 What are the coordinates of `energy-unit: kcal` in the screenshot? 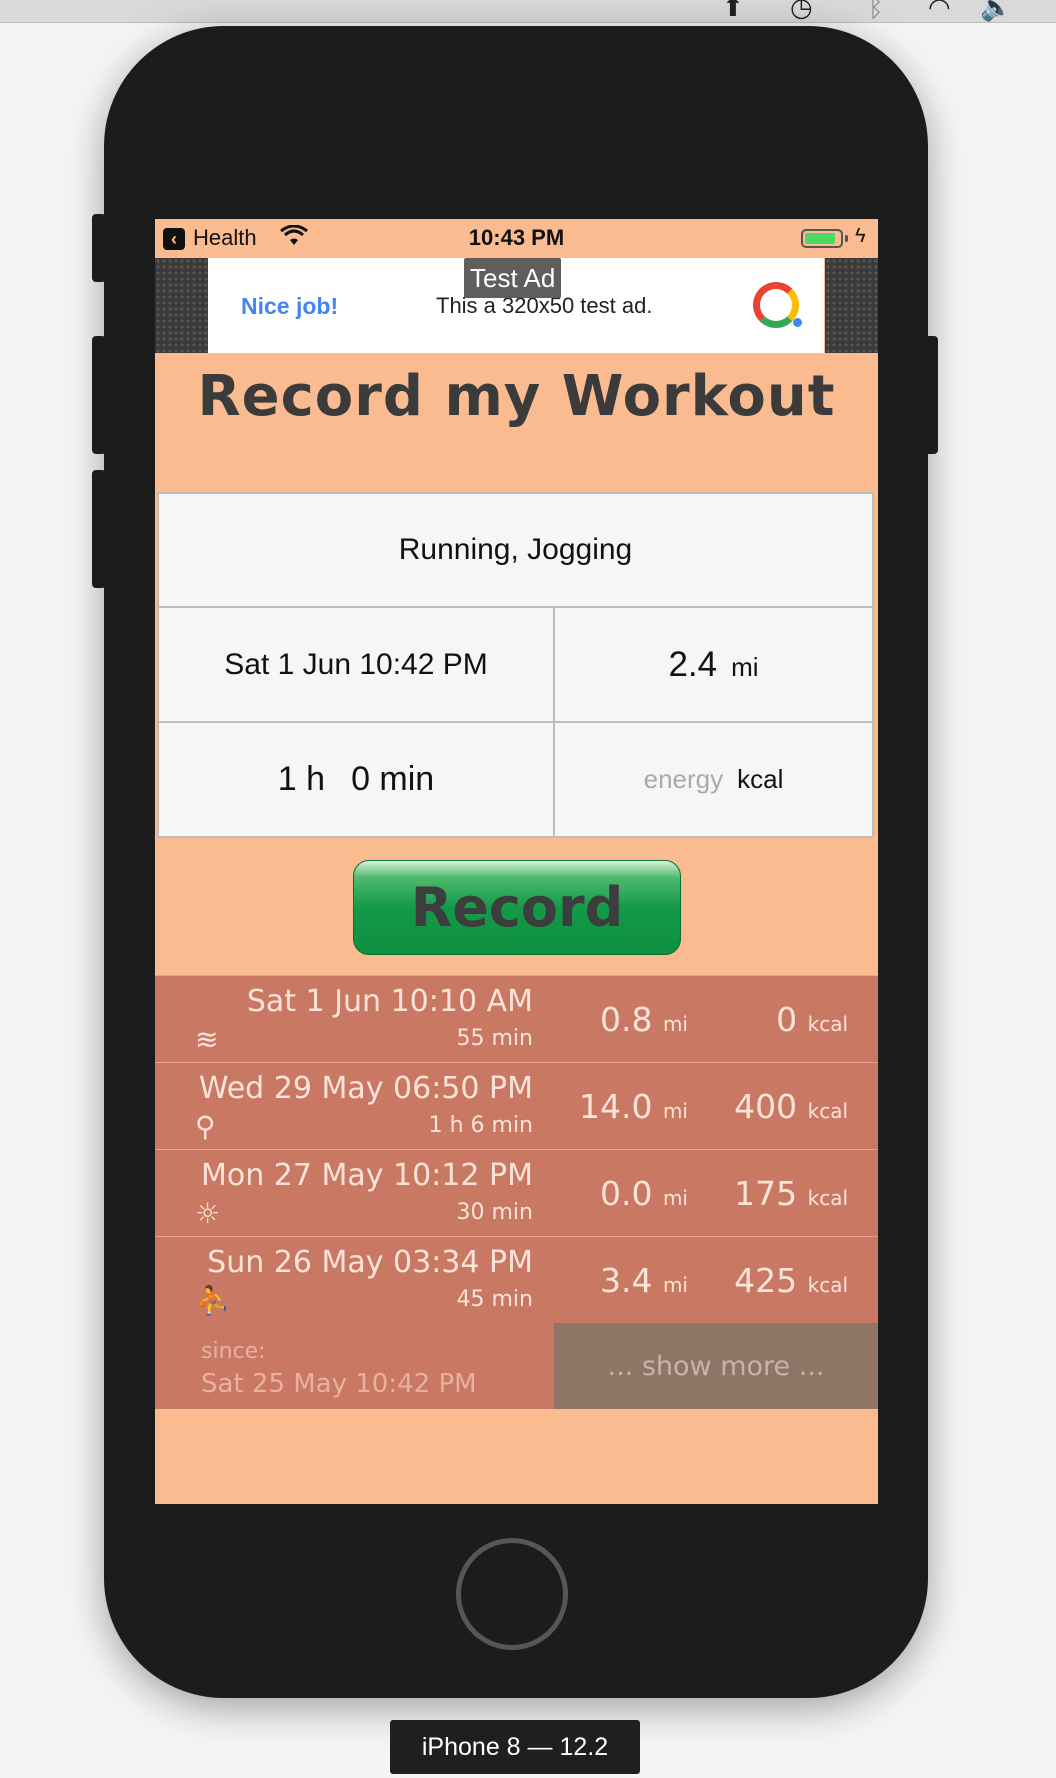 It's located at (760, 779).